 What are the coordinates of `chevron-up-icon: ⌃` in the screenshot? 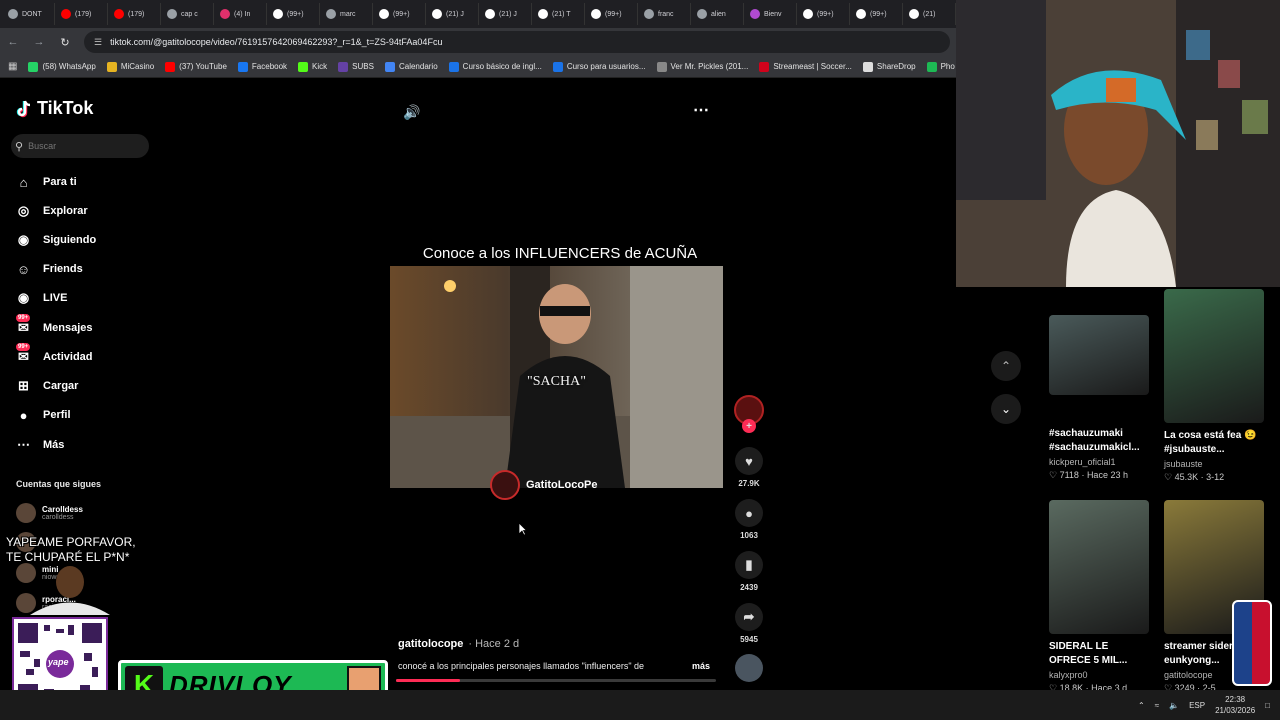 It's located at (1141, 705).